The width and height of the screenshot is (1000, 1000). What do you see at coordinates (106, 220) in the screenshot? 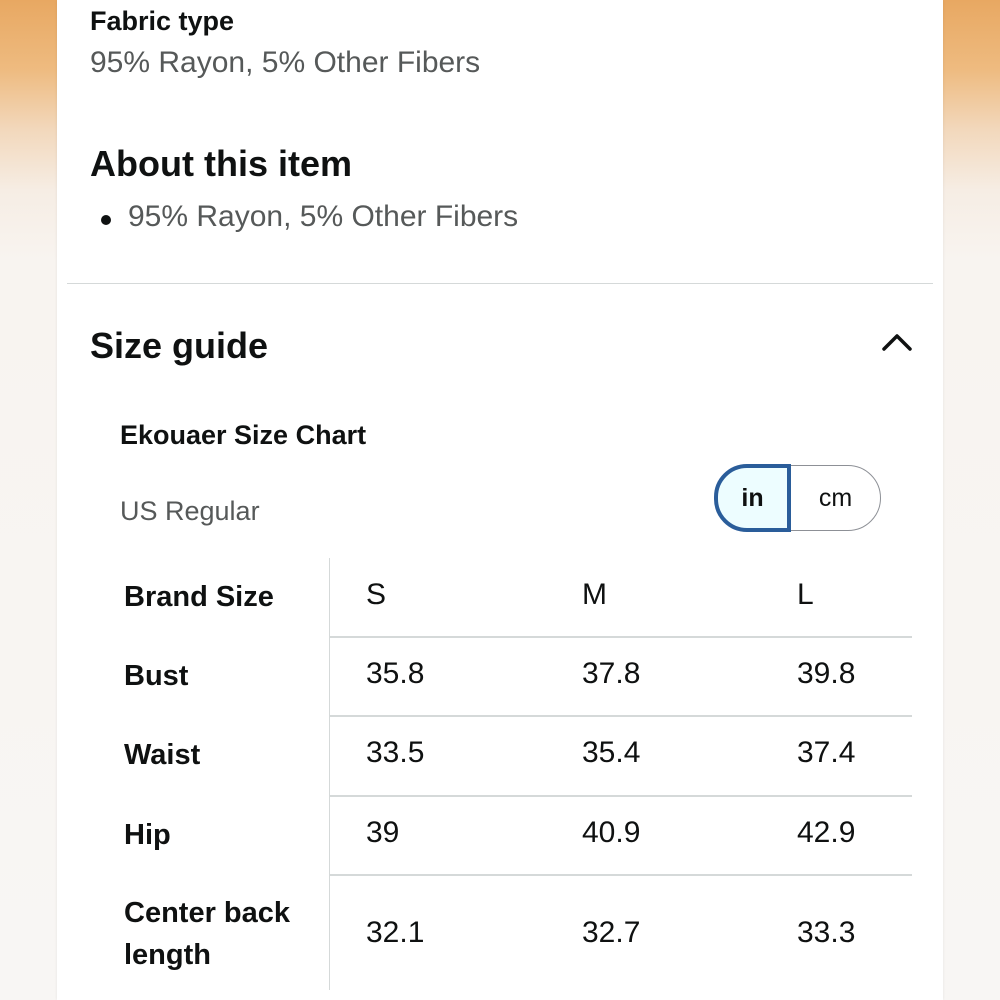
I see `bullet-dot-icon` at bounding box center [106, 220].